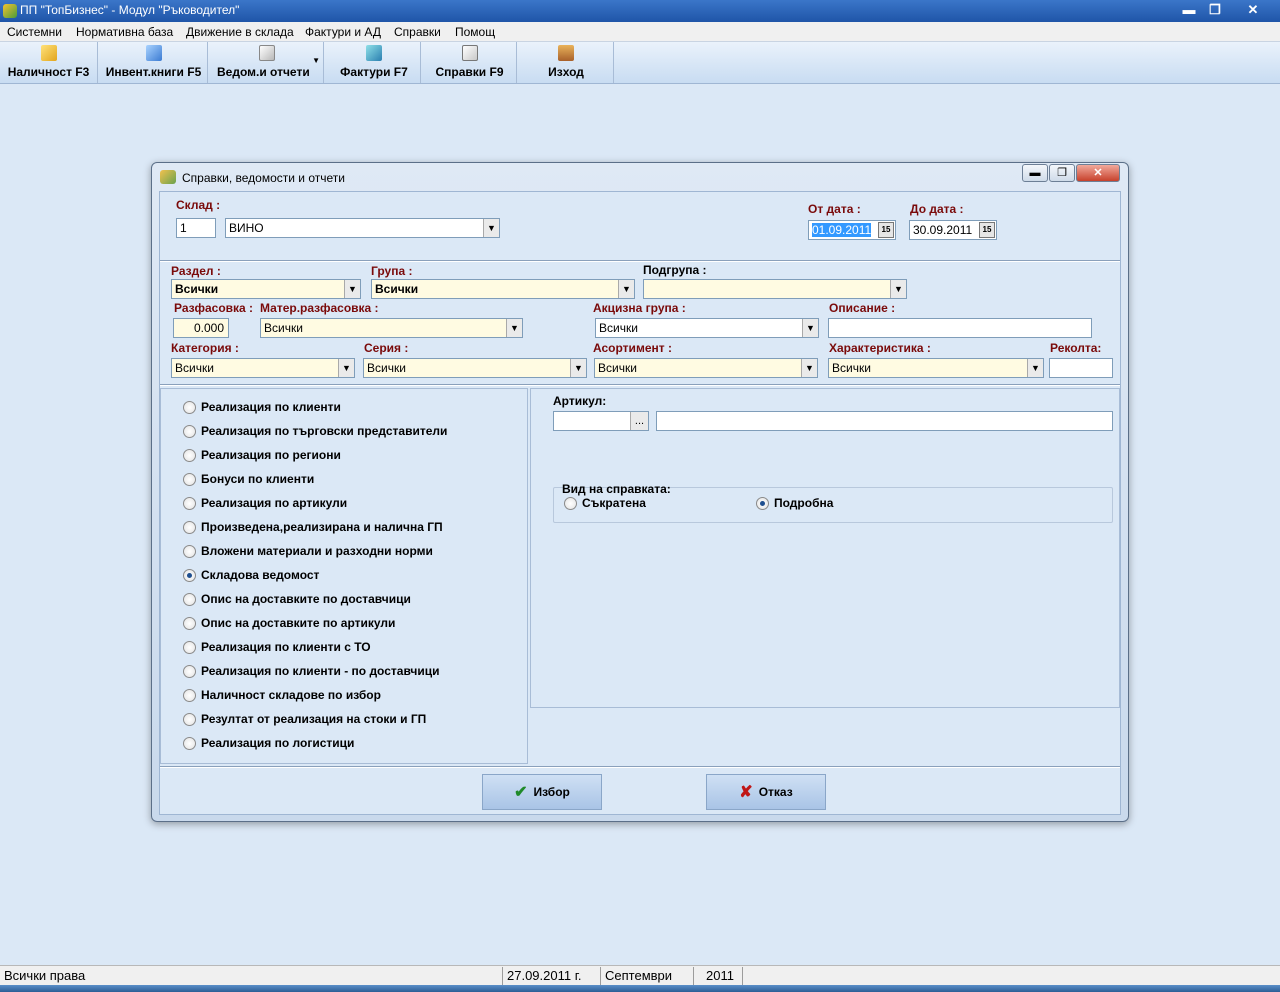 Image resolution: width=1280 pixels, height=992 pixels. Describe the element at coordinates (1062, 173) in the screenshot. I see `dialog-maximize-button: ❐` at that location.